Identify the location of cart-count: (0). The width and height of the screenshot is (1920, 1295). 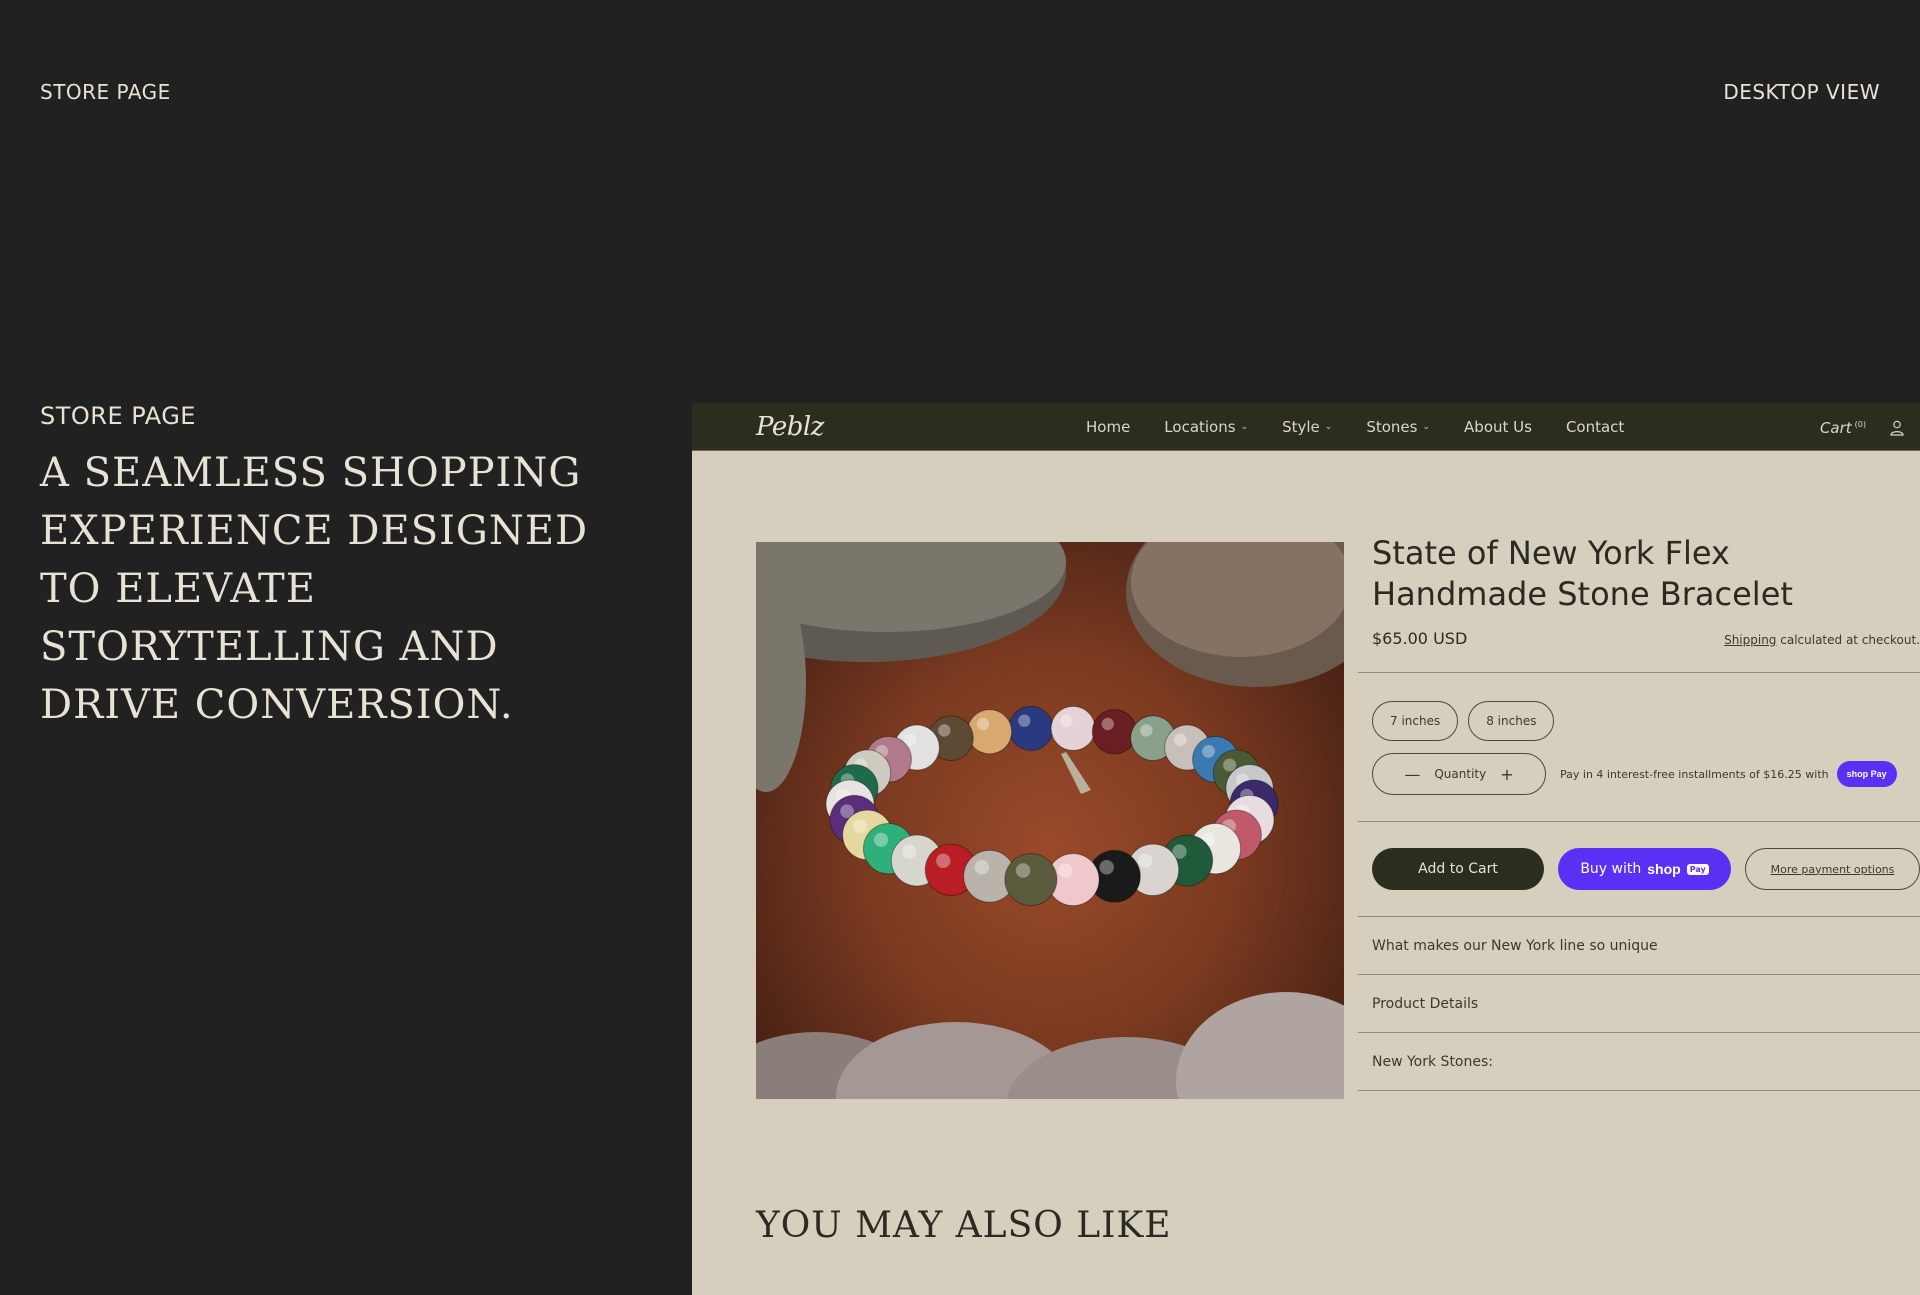
(1860, 424).